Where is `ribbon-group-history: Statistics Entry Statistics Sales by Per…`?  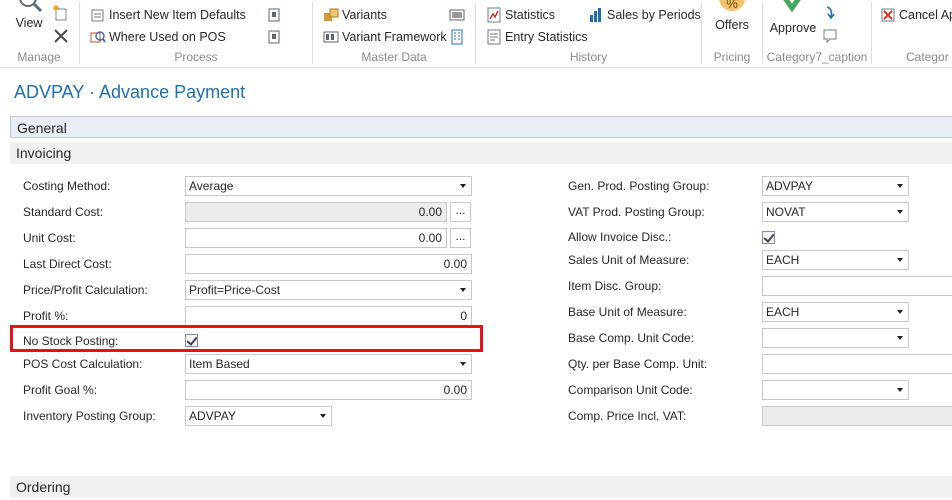
ribbon-group-history: Statistics Entry Statistics Sales by Per… is located at coordinates (588, 34).